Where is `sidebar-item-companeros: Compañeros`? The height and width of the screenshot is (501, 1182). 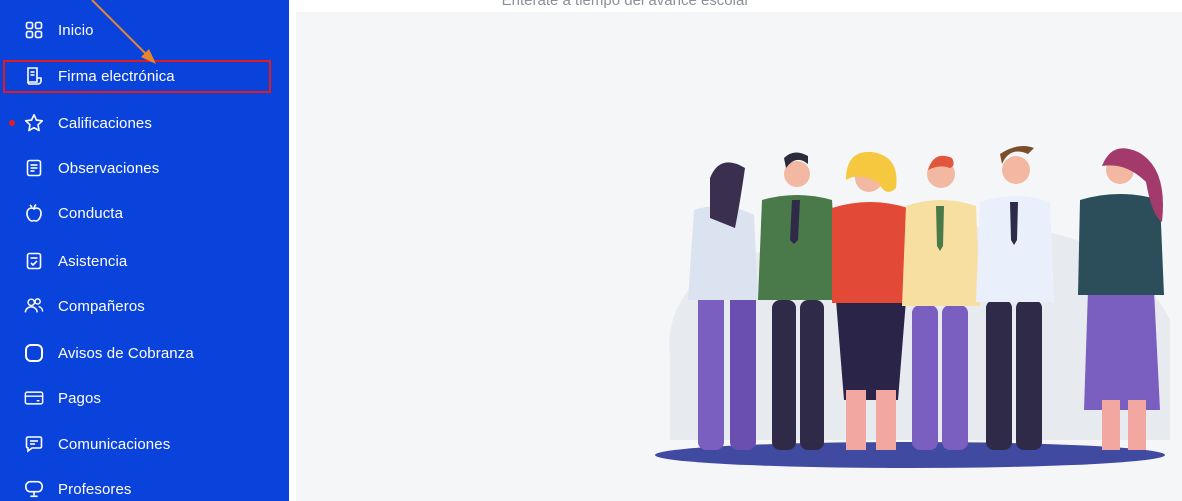 sidebar-item-companeros: Compañeros is located at coordinates (144, 306).